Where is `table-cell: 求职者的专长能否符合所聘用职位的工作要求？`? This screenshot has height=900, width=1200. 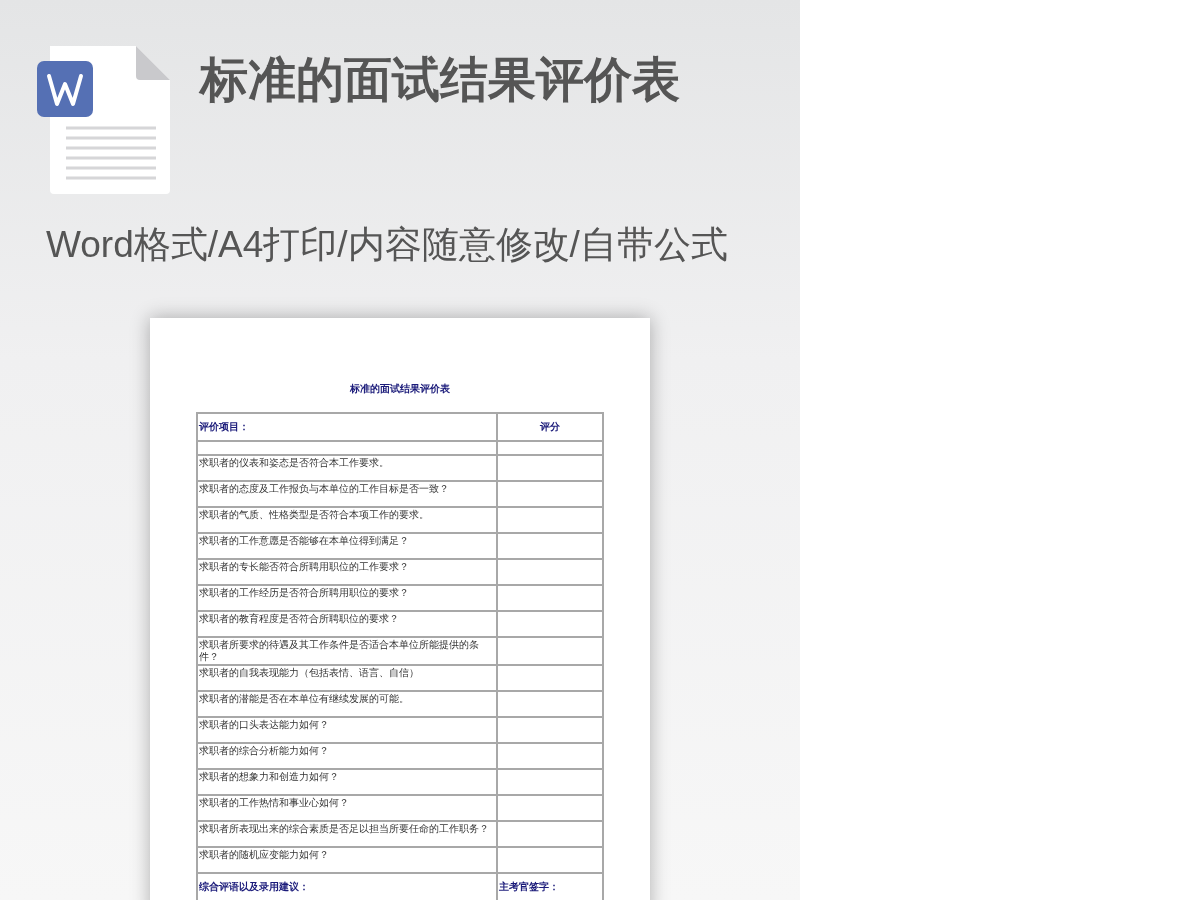
table-cell: 求职者的专长能否符合所聘用职位的工作要求？ is located at coordinates (347, 572).